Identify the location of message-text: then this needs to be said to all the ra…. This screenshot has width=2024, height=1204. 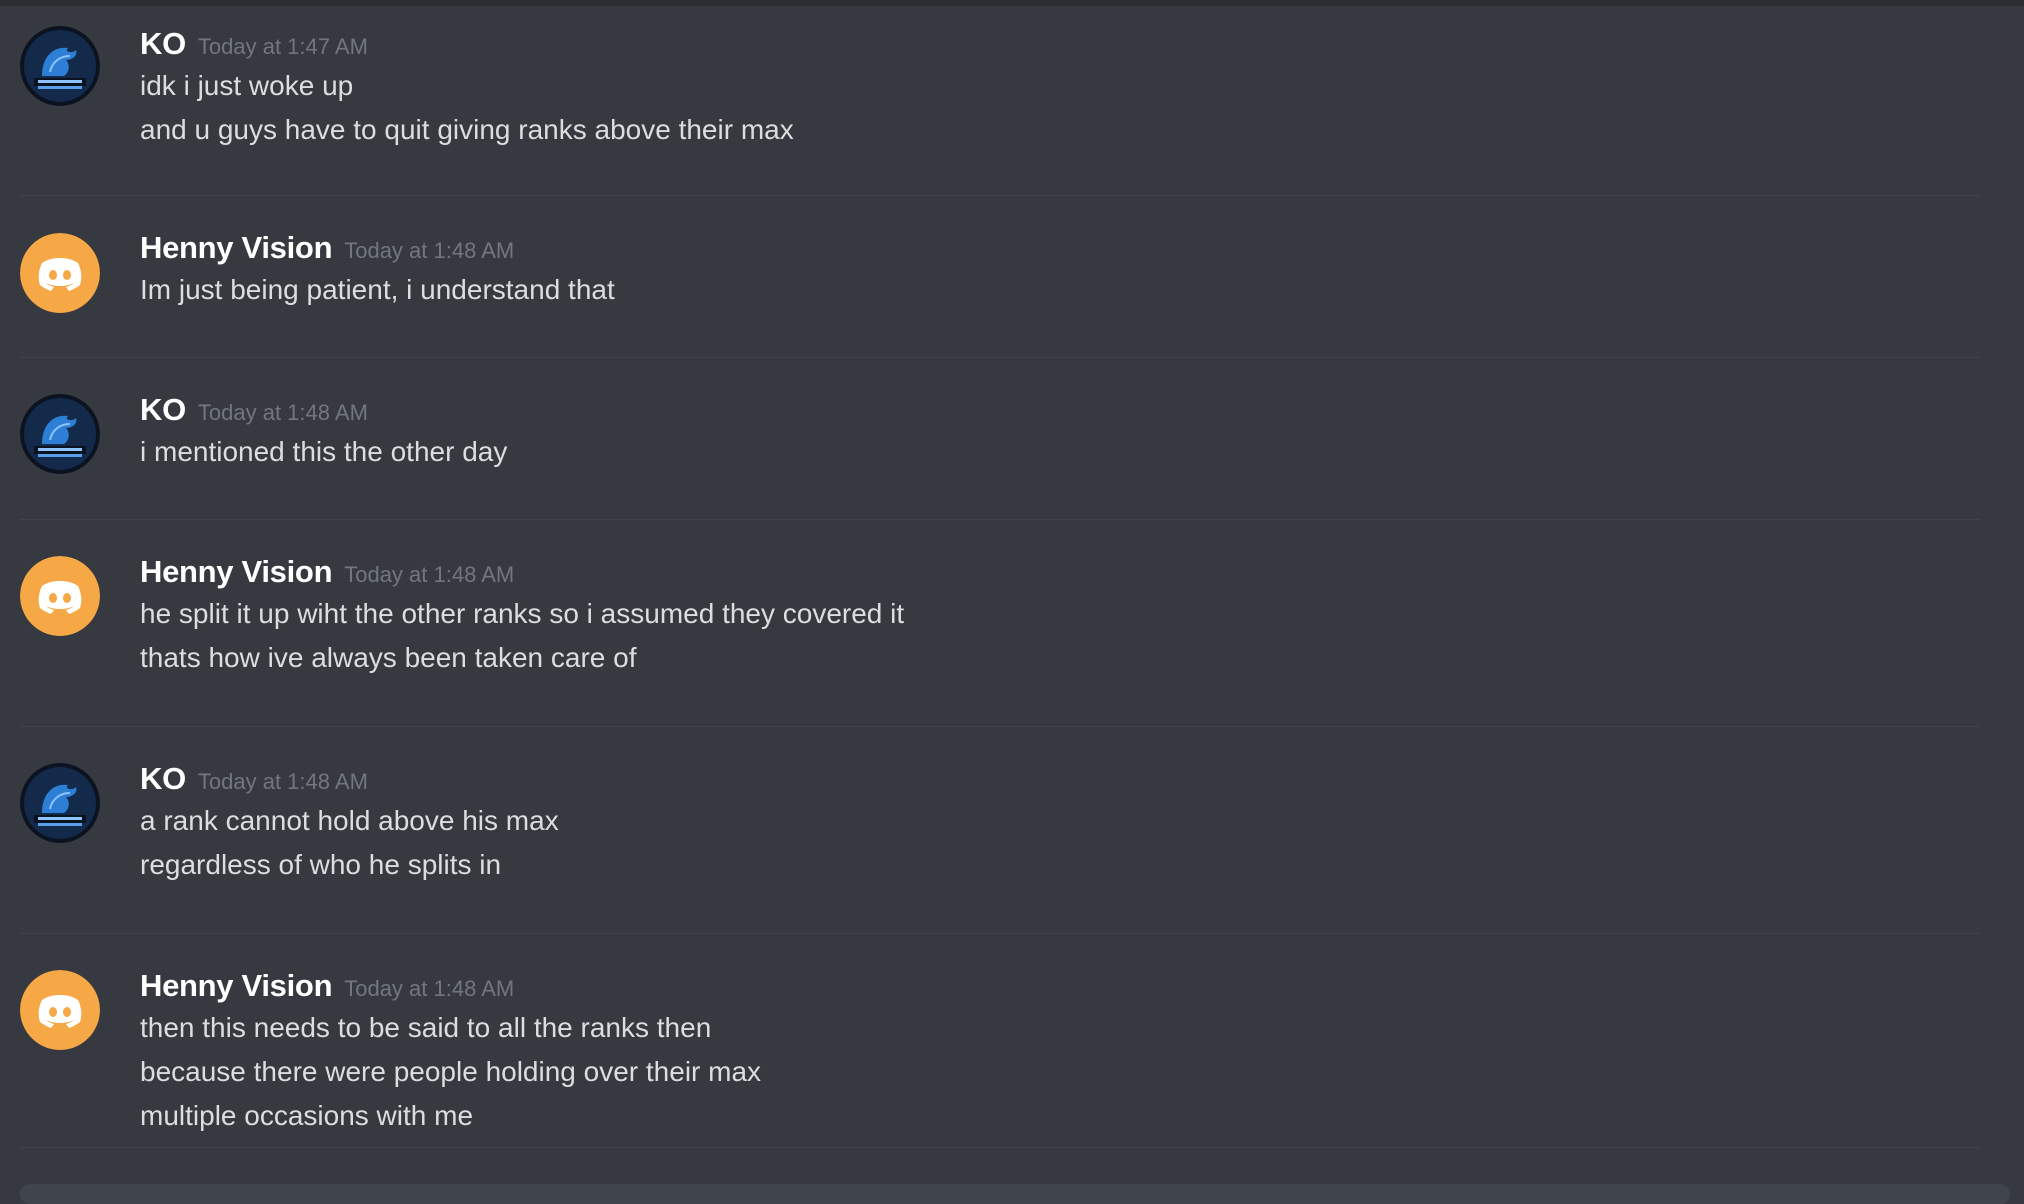
(426, 1027).